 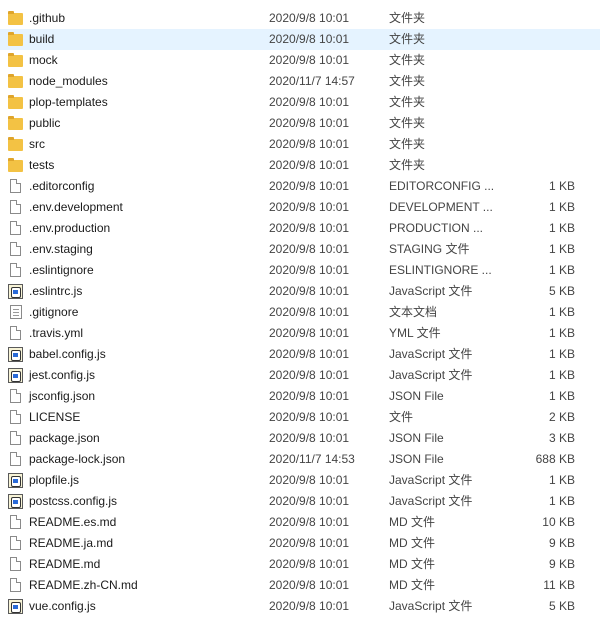 What do you see at coordinates (47, 18) in the screenshot?
I see `file-name: .github` at bounding box center [47, 18].